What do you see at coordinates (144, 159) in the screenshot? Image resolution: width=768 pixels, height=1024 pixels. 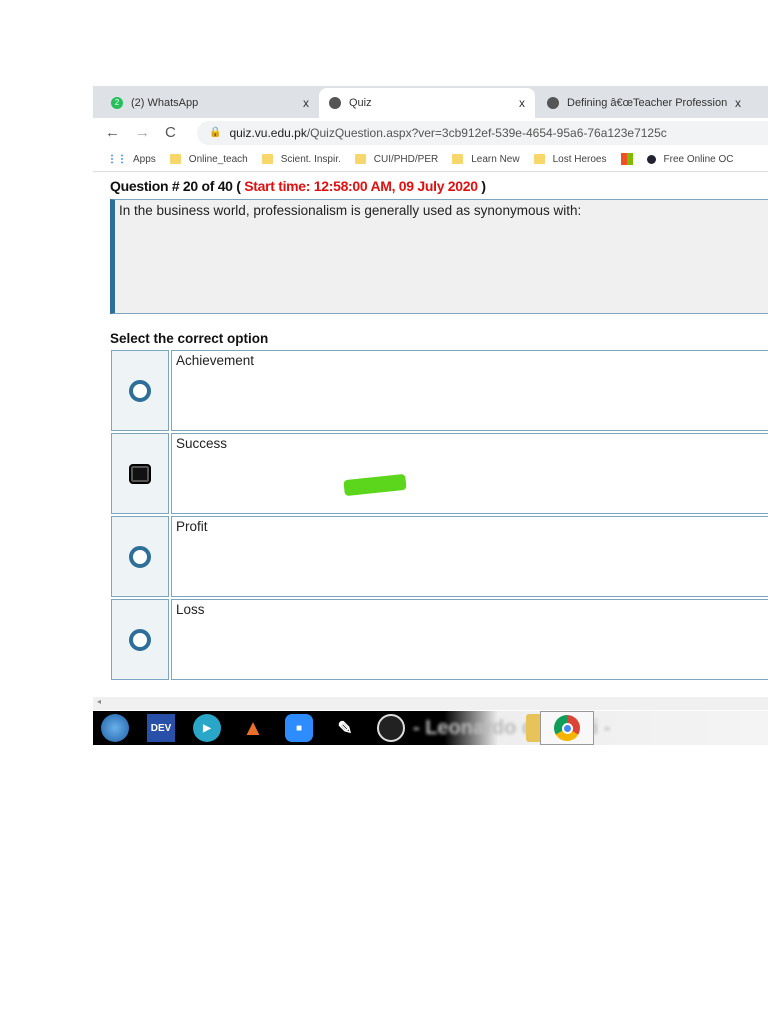 I see `bookmark-label: Apps` at bounding box center [144, 159].